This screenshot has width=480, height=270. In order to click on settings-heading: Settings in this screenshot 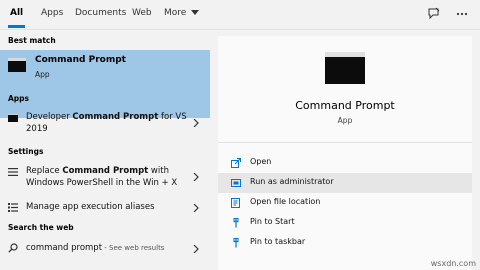, I will do `click(26, 151)`.